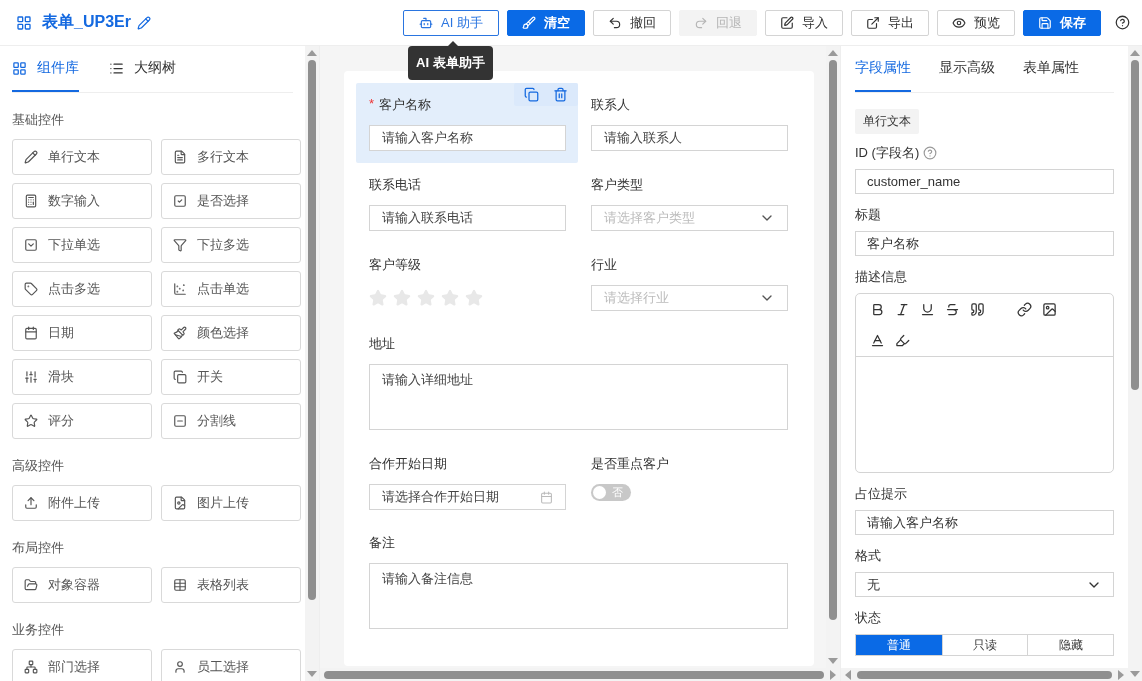 This screenshot has width=1142, height=681. I want to click on panel-tab: 大纲树, so click(142, 69).